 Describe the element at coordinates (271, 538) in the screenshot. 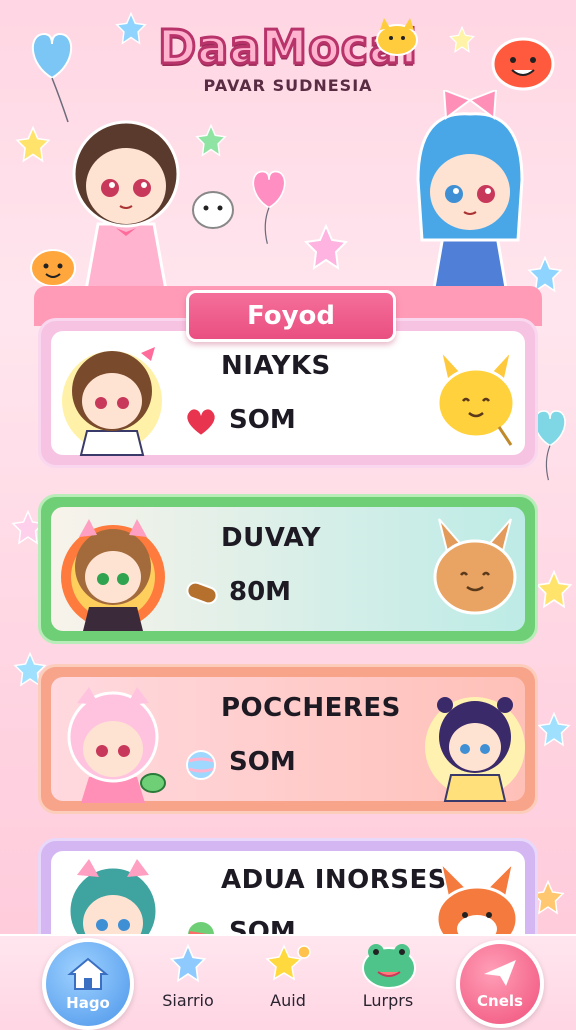

I see `entry-name: DUVAY` at that location.